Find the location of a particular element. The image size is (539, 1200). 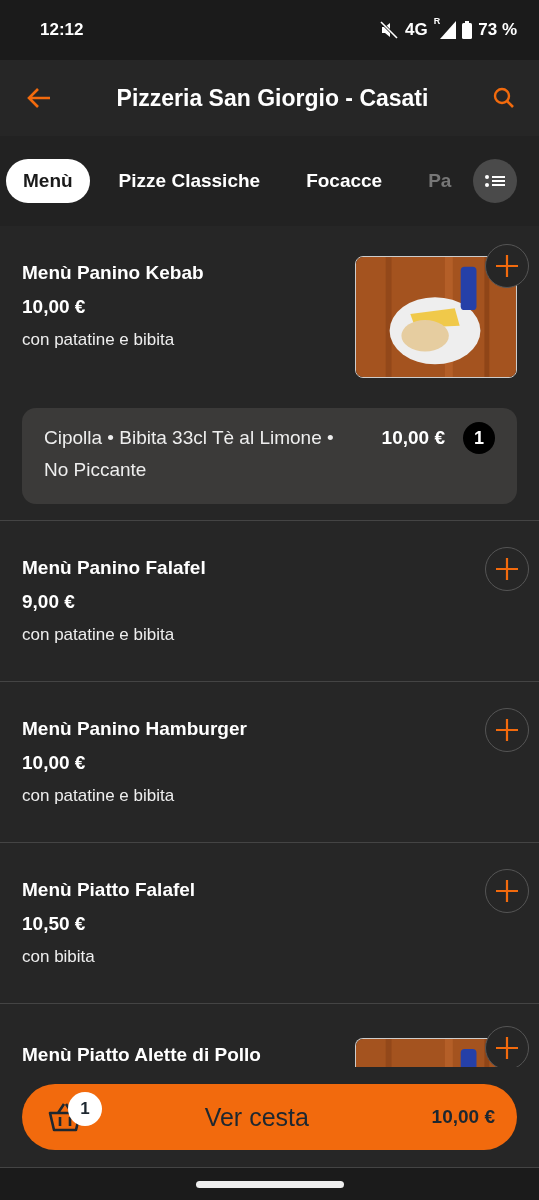

cart-count-badge: 1 is located at coordinates (85, 1109).